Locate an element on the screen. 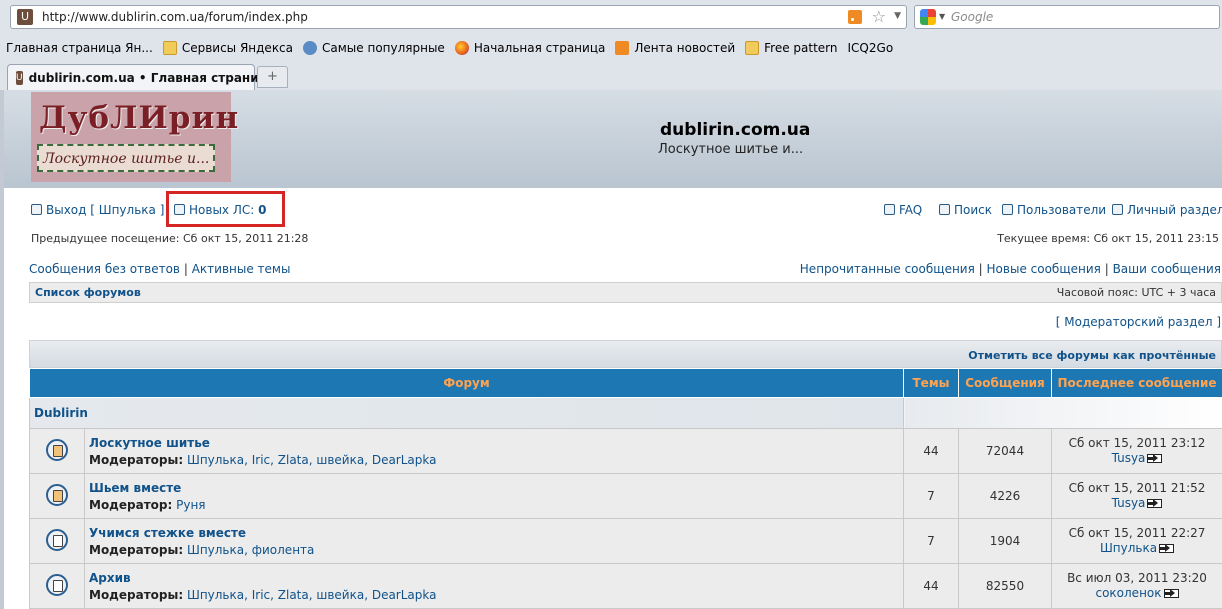  moderator-links: Руня is located at coordinates (190, 505).